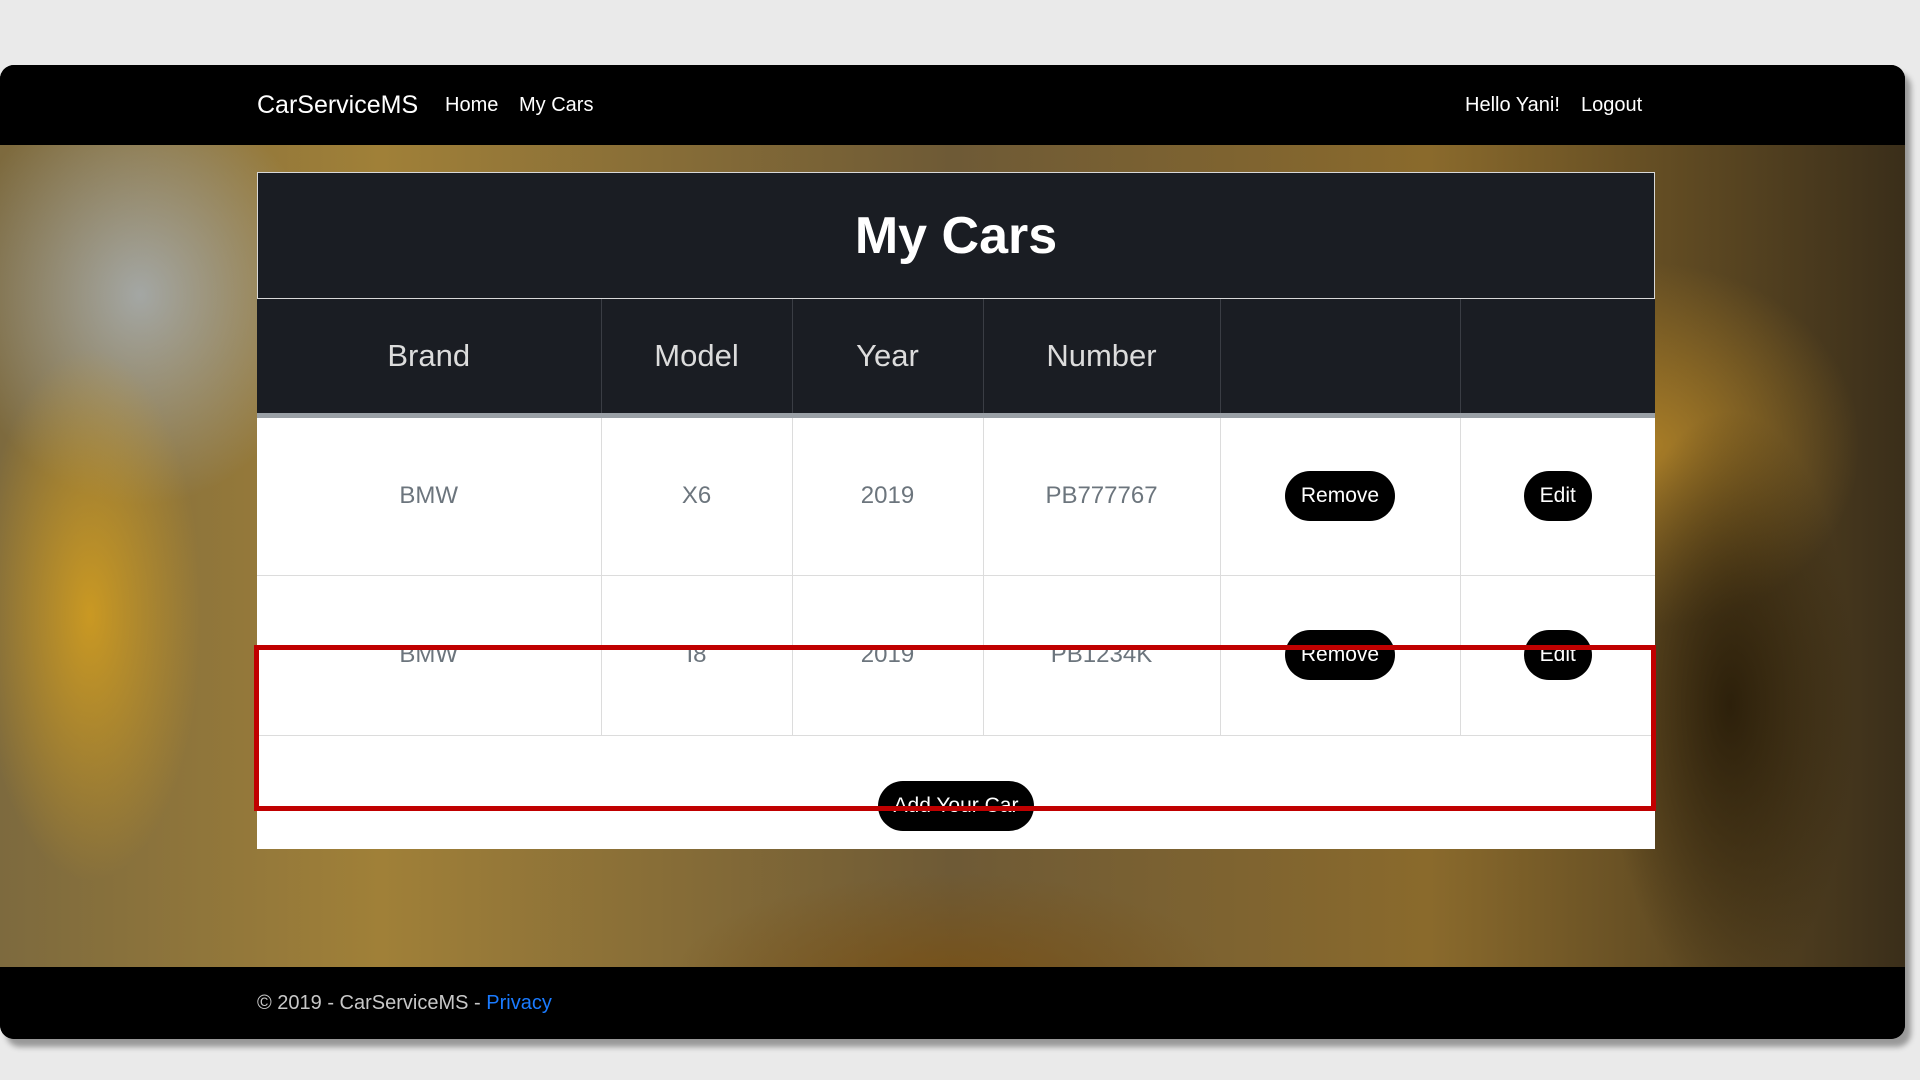 The image size is (1920, 1080). I want to click on cell-number: PB1234K, so click(1101, 655).